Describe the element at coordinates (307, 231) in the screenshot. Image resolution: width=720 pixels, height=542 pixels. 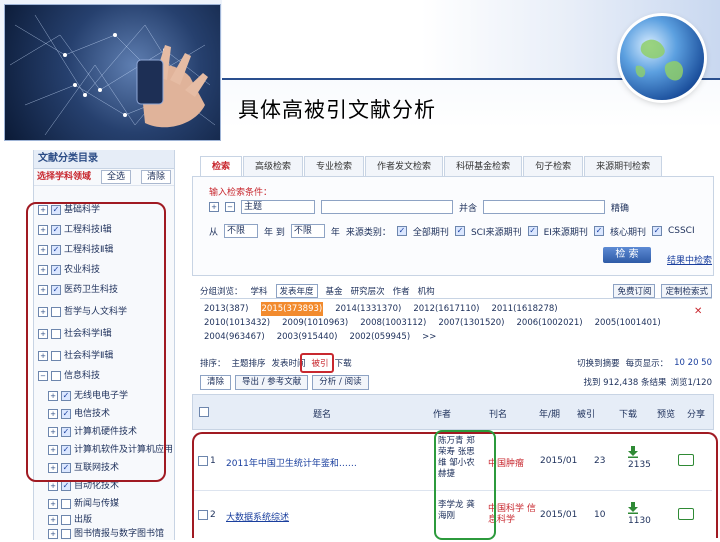
I see `to-year-select: 不限` at that location.